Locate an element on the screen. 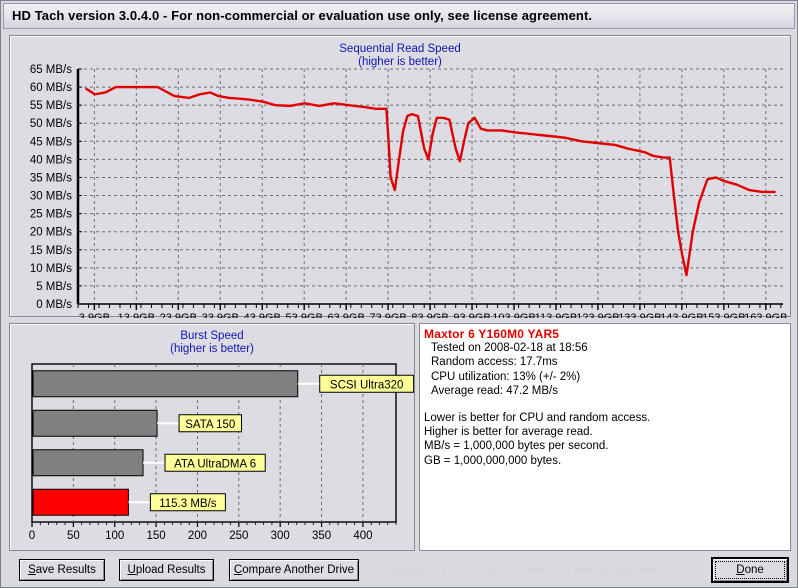 This screenshot has height=588, width=798. svg-text: 53,9GB is located at coordinates (304, 315).